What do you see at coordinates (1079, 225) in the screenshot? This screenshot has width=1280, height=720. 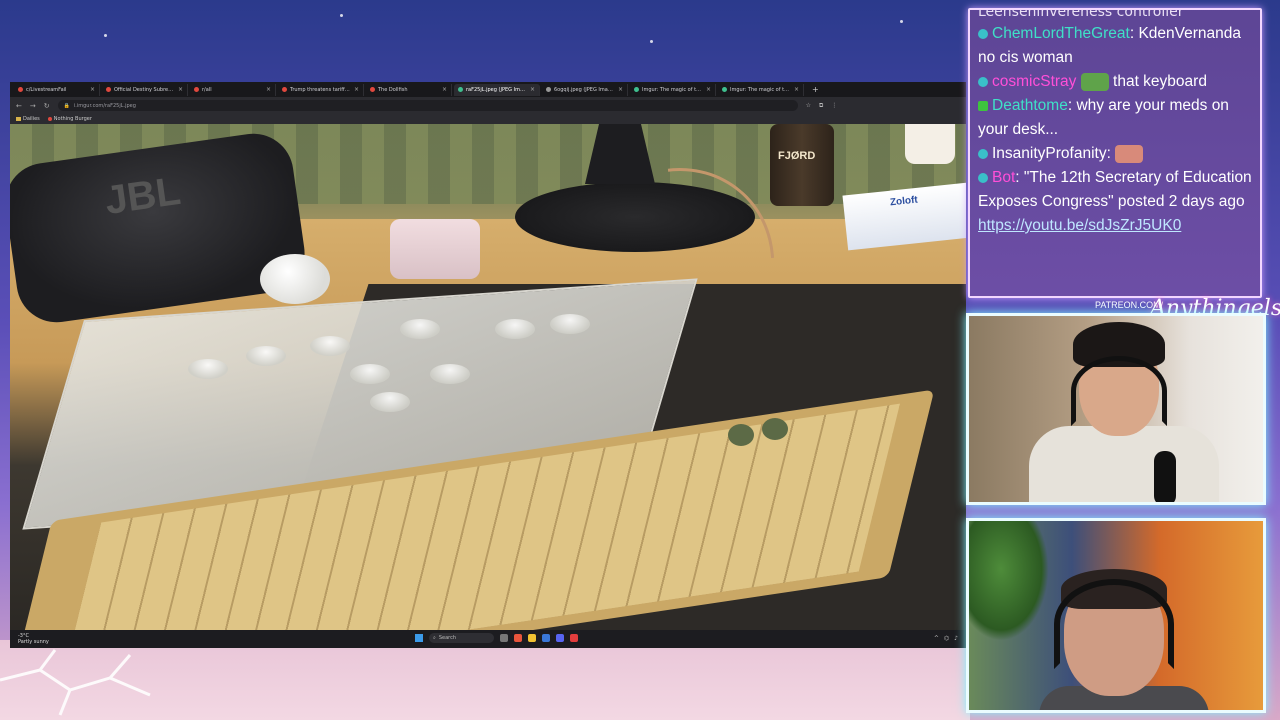 I see `chat-link: https://youtu.be/sdJsZrJ5UK0` at bounding box center [1079, 225].